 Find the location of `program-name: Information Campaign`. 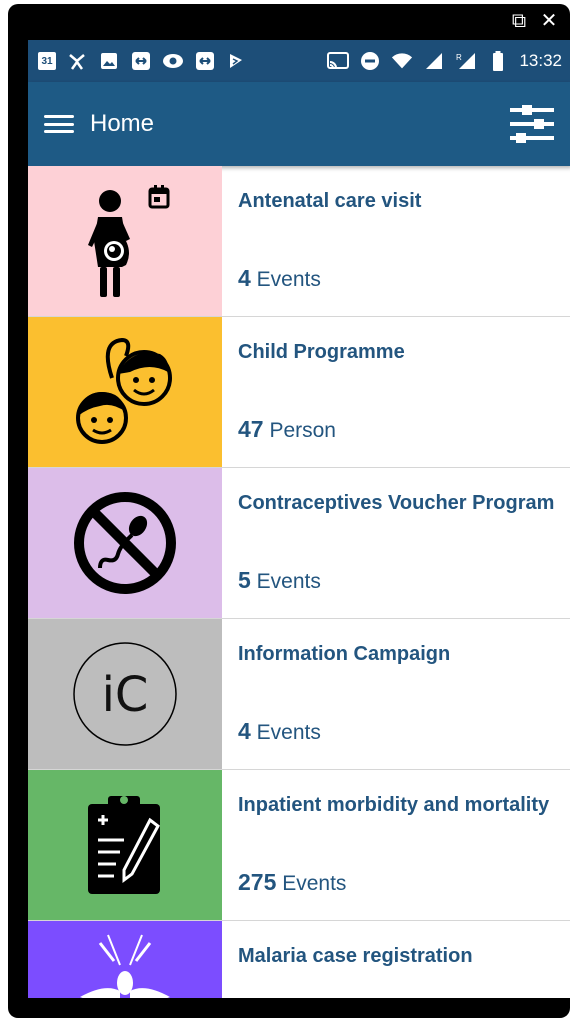

program-name: Information Campaign is located at coordinates (344, 654).